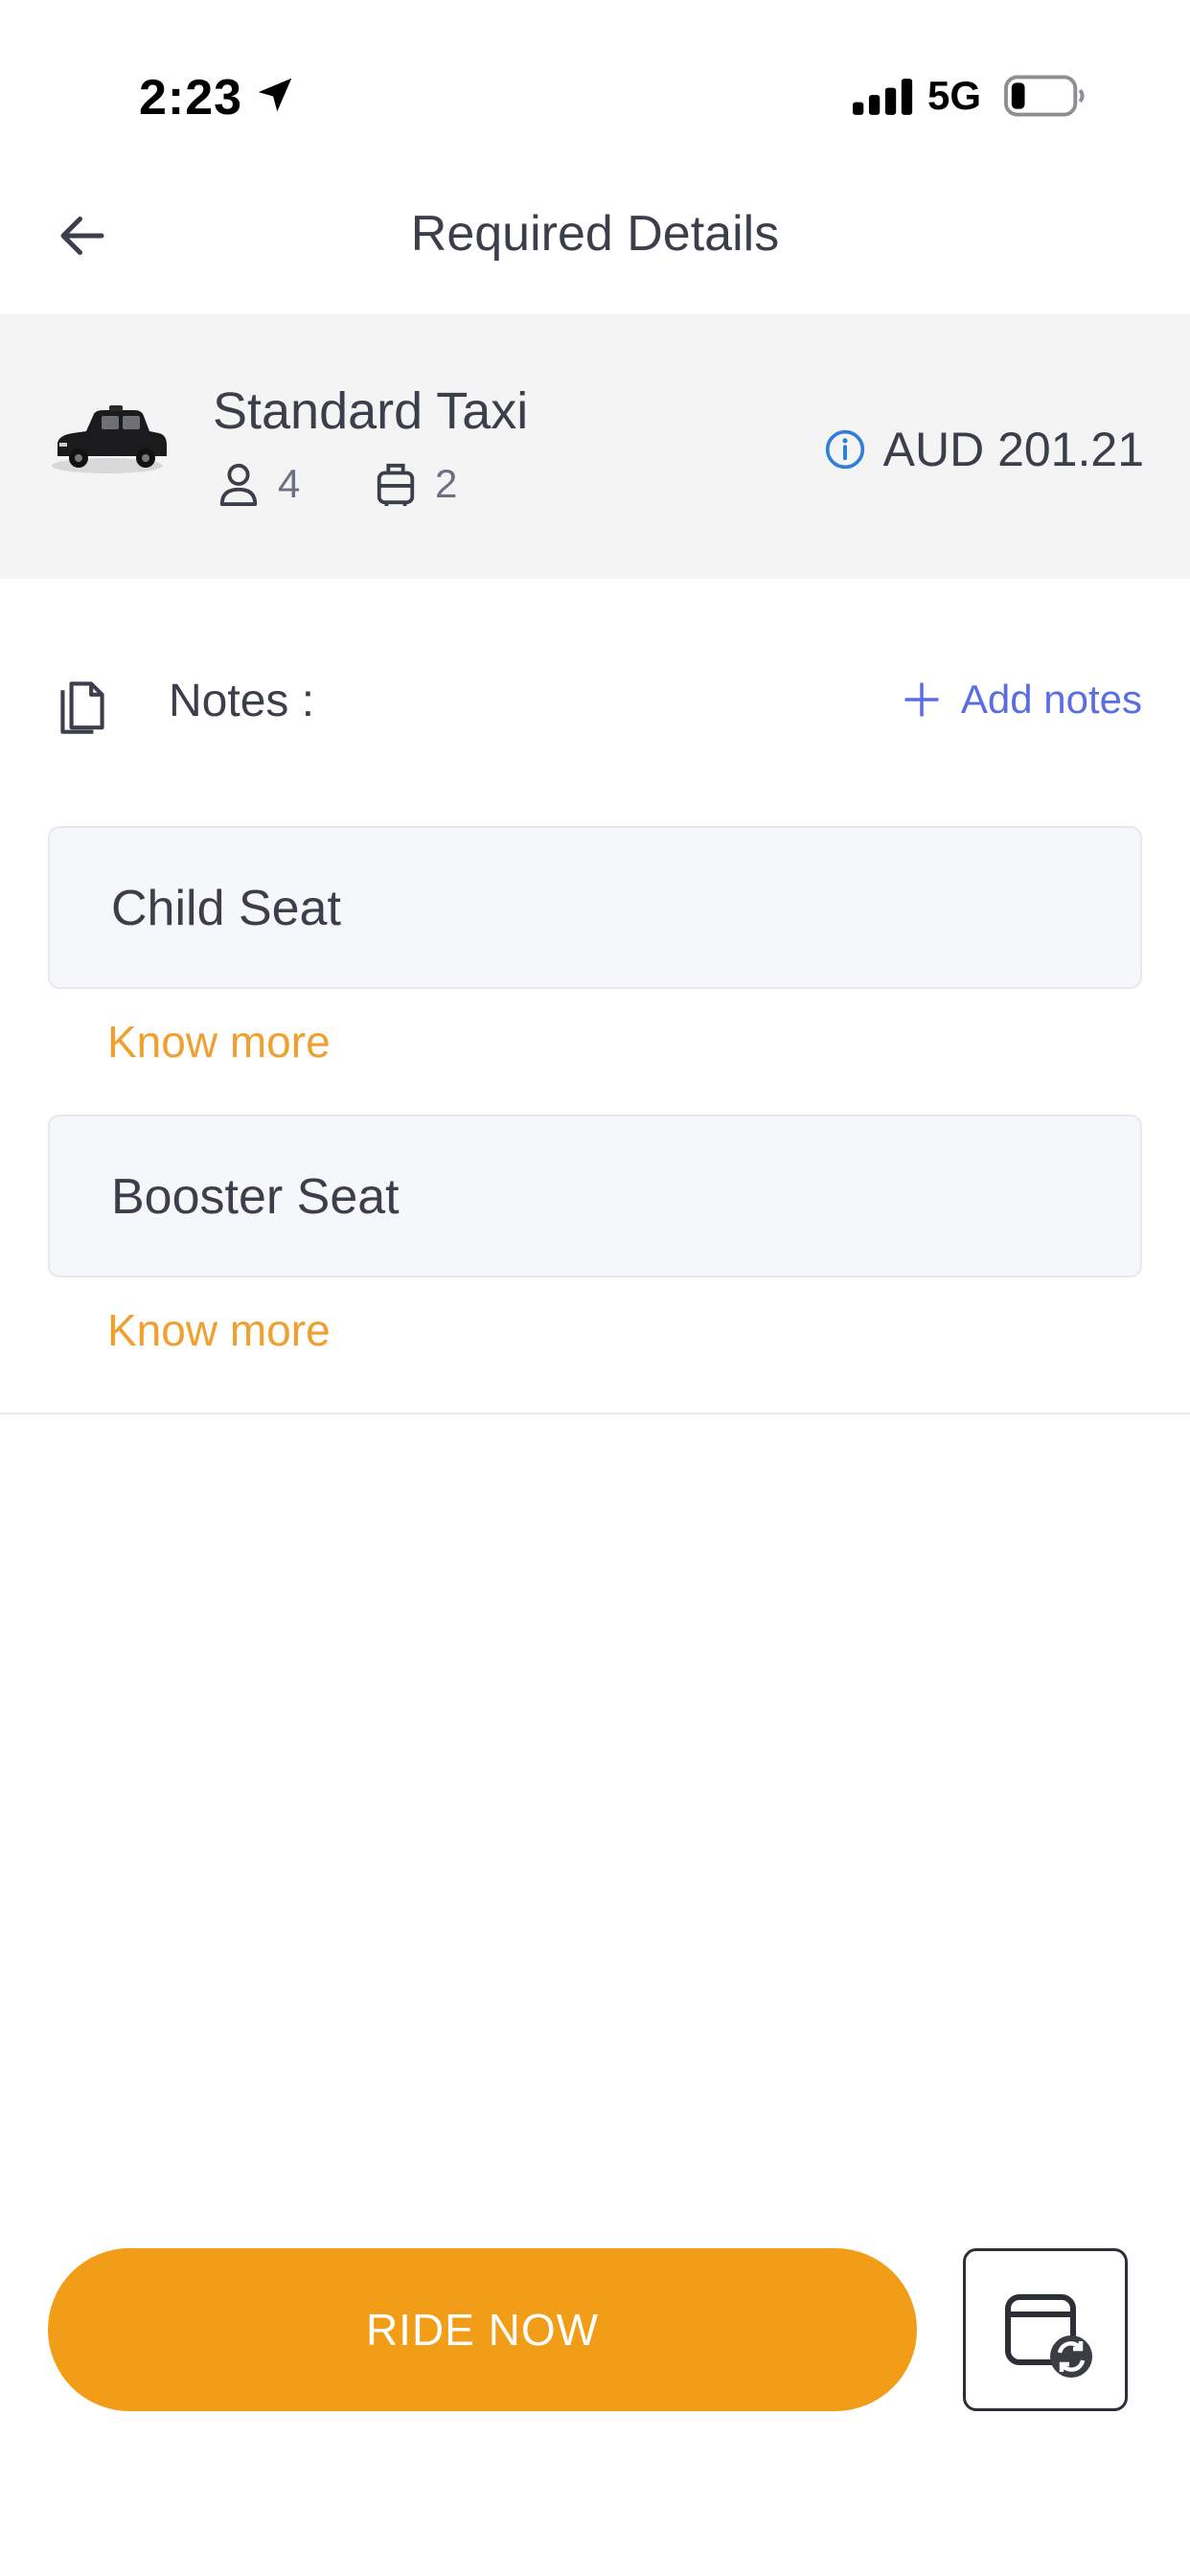  Describe the element at coordinates (595, 1196) in the screenshot. I see `option-booster-seat: Booster Seat` at that location.